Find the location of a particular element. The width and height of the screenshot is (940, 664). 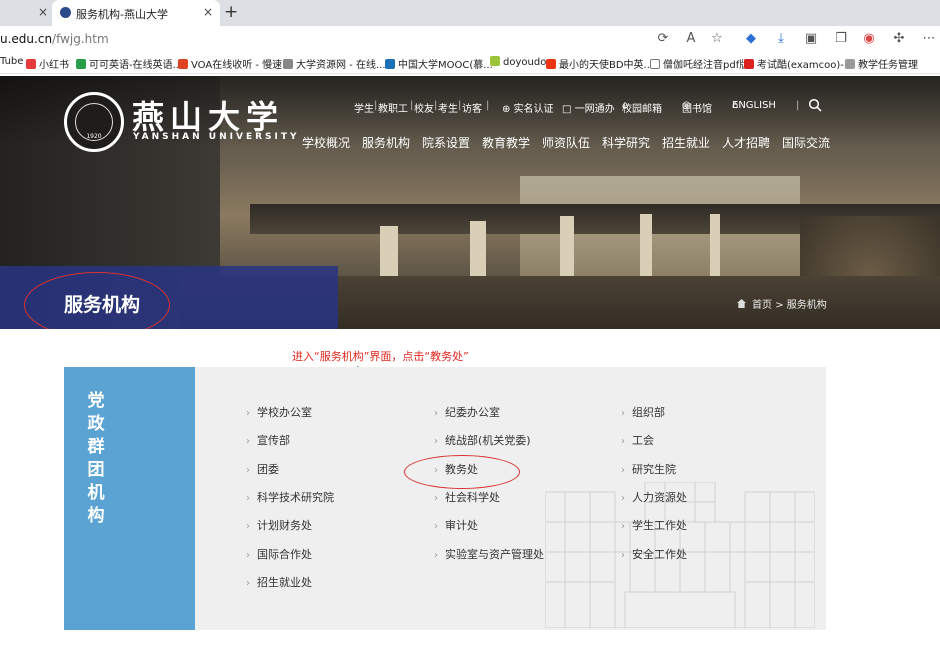

read-aloud-icon: A is located at coordinates (691, 39).